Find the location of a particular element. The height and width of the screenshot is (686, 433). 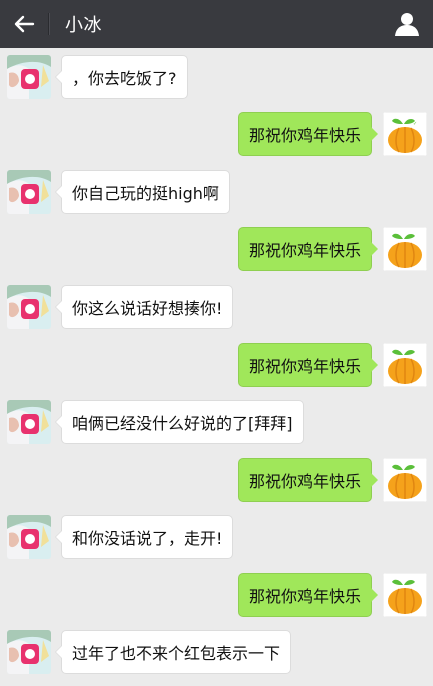

avatar: ✓ is located at coordinates (405, 134).